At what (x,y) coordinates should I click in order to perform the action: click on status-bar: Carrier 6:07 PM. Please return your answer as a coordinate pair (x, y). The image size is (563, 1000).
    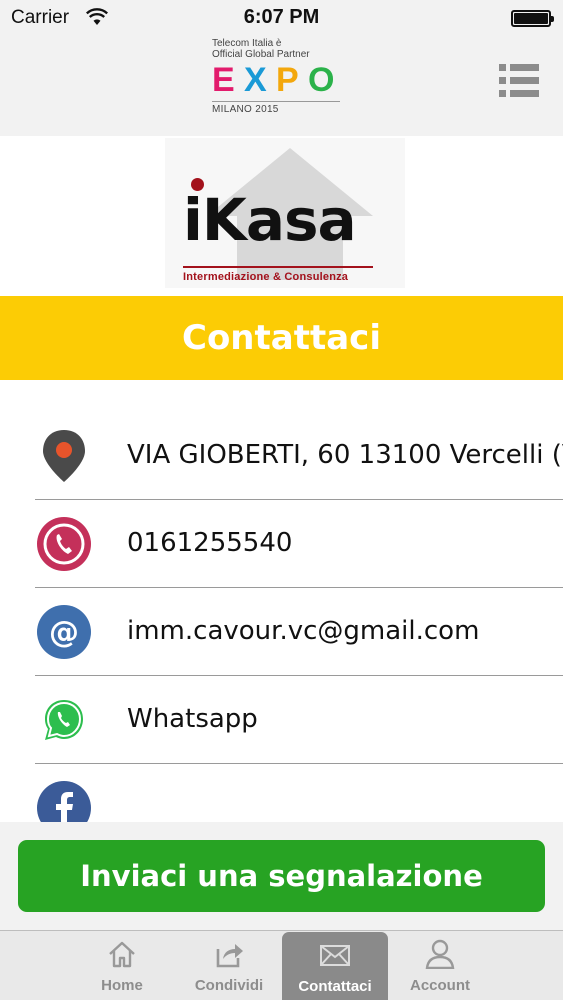
    Looking at the image, I should click on (281, 18).